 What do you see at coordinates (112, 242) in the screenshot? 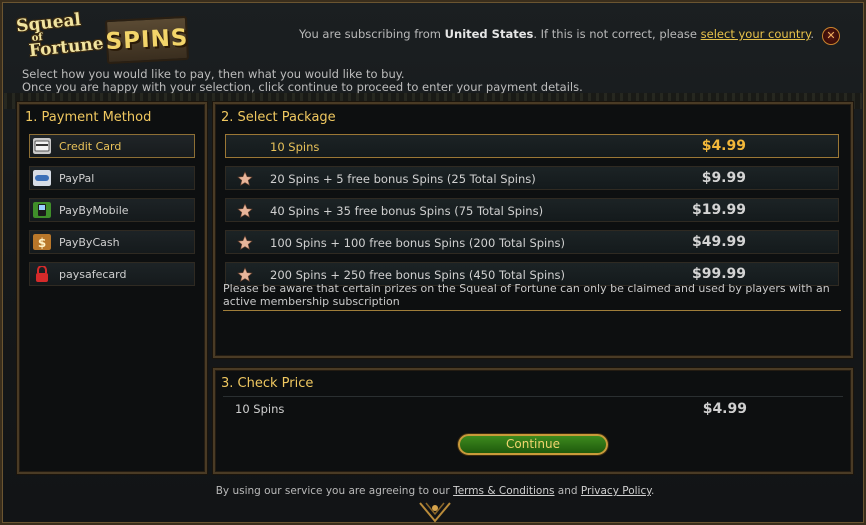
I see `payment-option-paybycash: $ PayByCash` at bounding box center [112, 242].